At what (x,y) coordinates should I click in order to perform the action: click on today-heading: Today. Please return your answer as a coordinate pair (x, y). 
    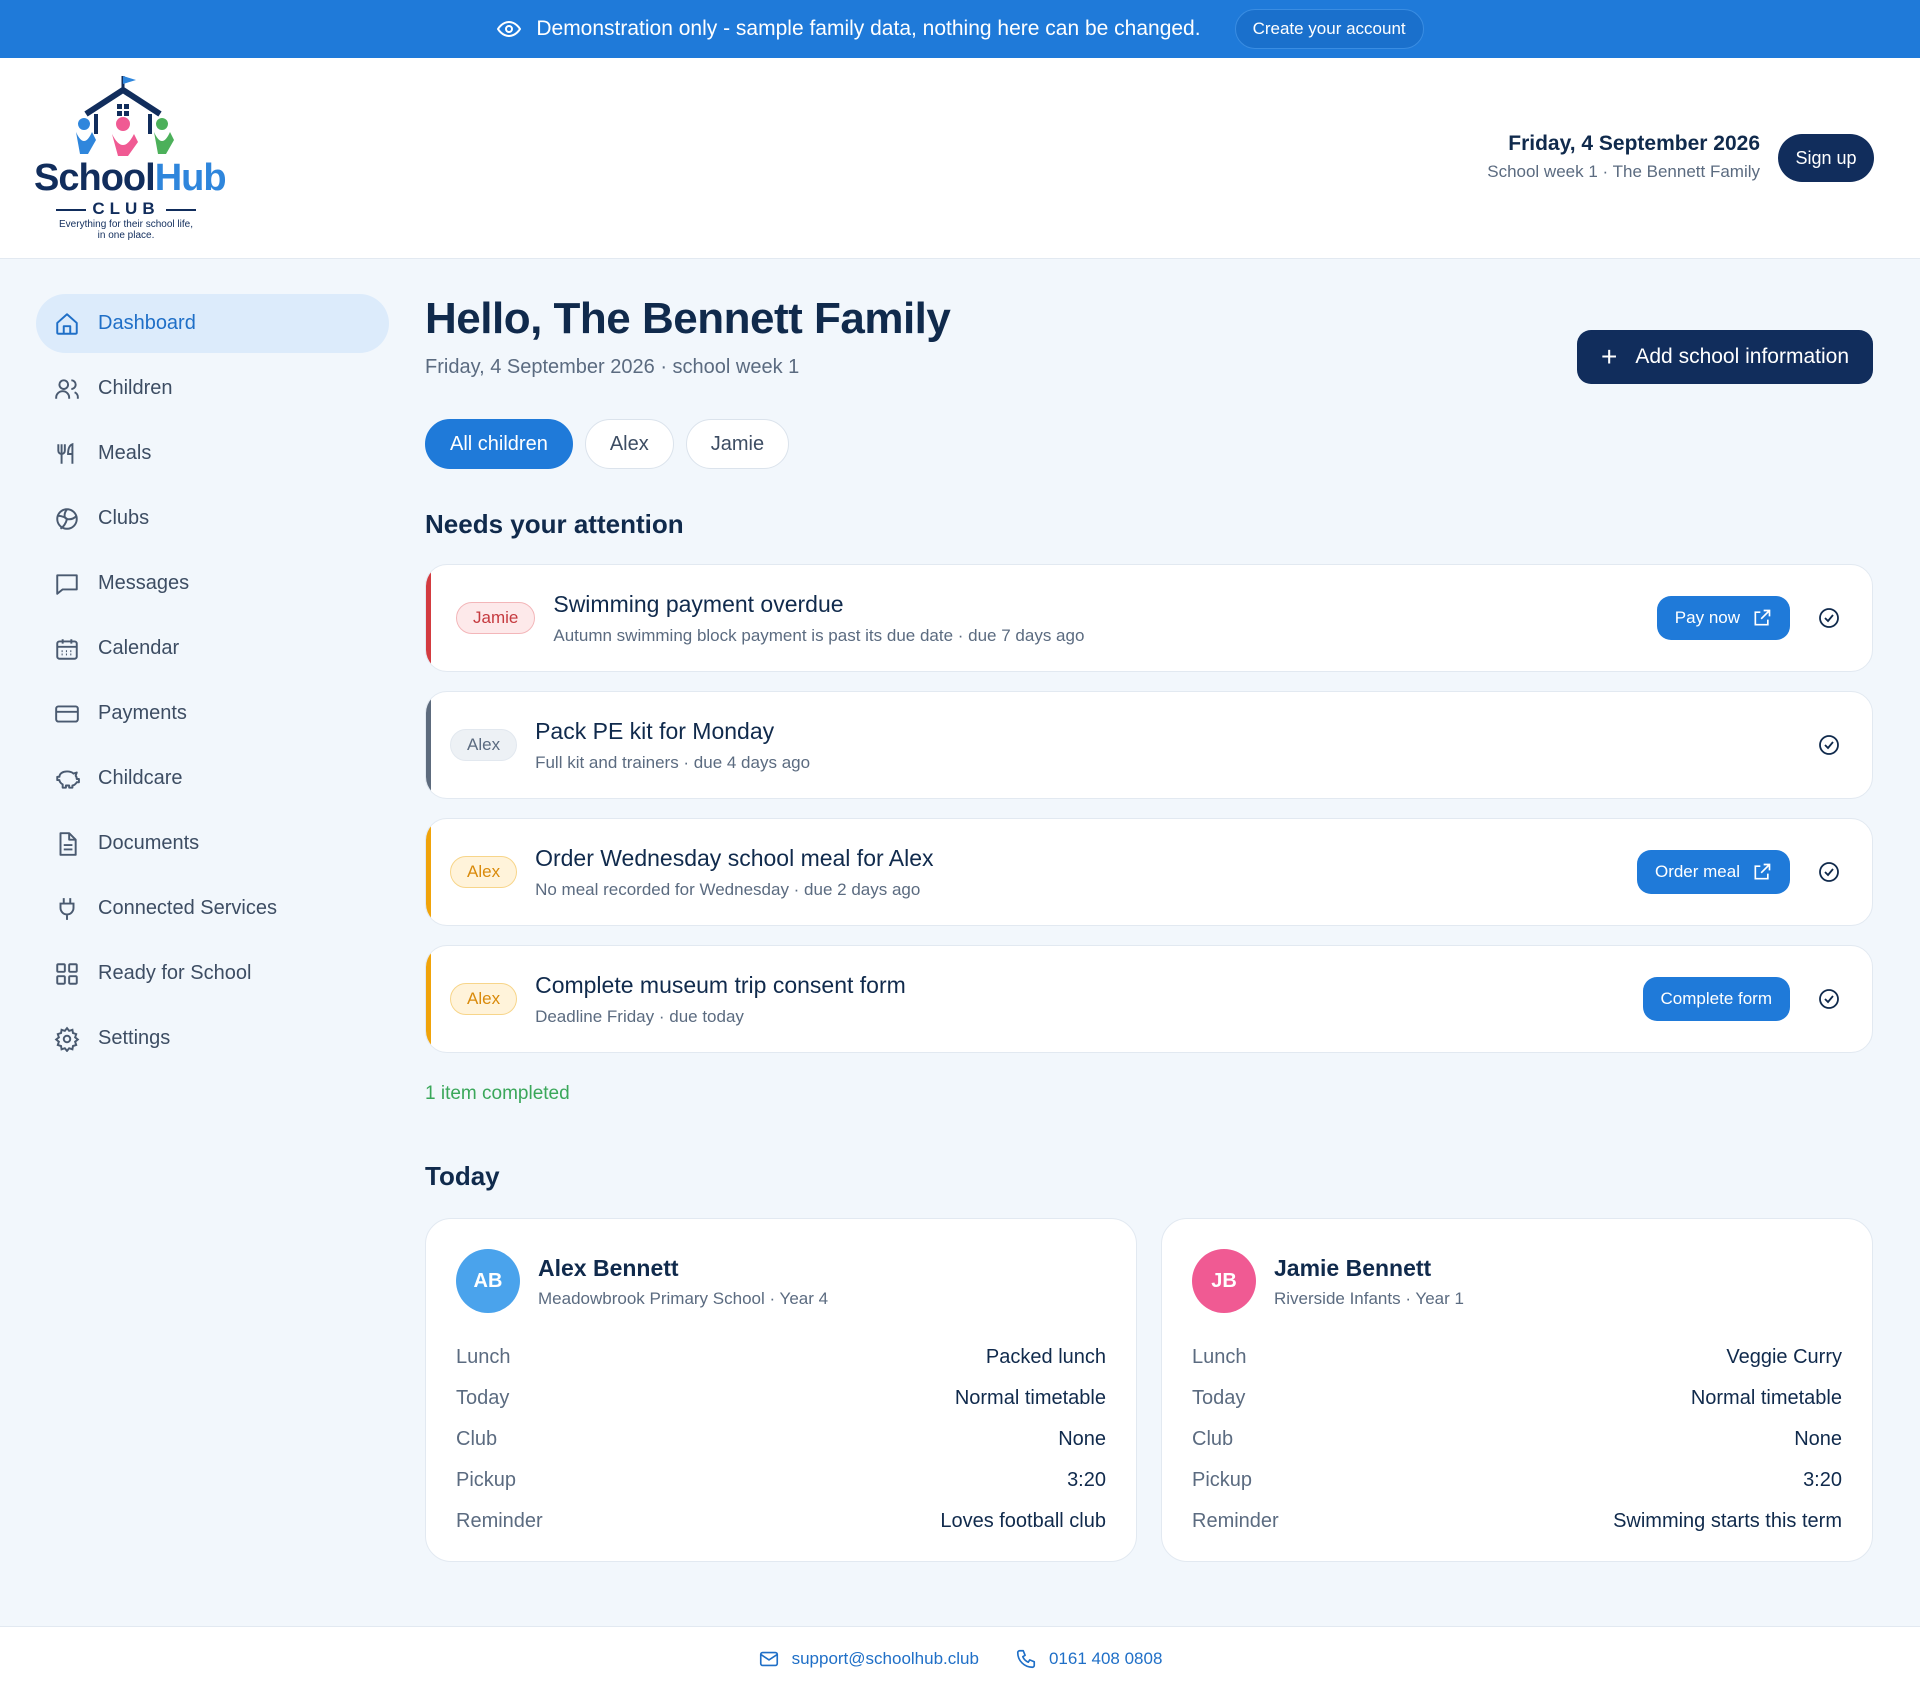
    Looking at the image, I should click on (462, 1176).